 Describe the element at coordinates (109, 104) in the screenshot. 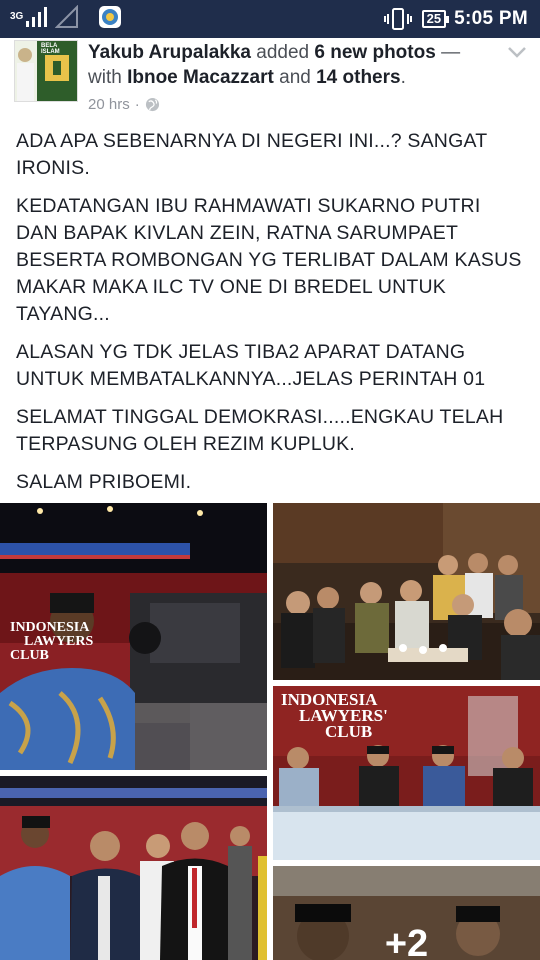

I see `post-time: 20 hrs` at that location.